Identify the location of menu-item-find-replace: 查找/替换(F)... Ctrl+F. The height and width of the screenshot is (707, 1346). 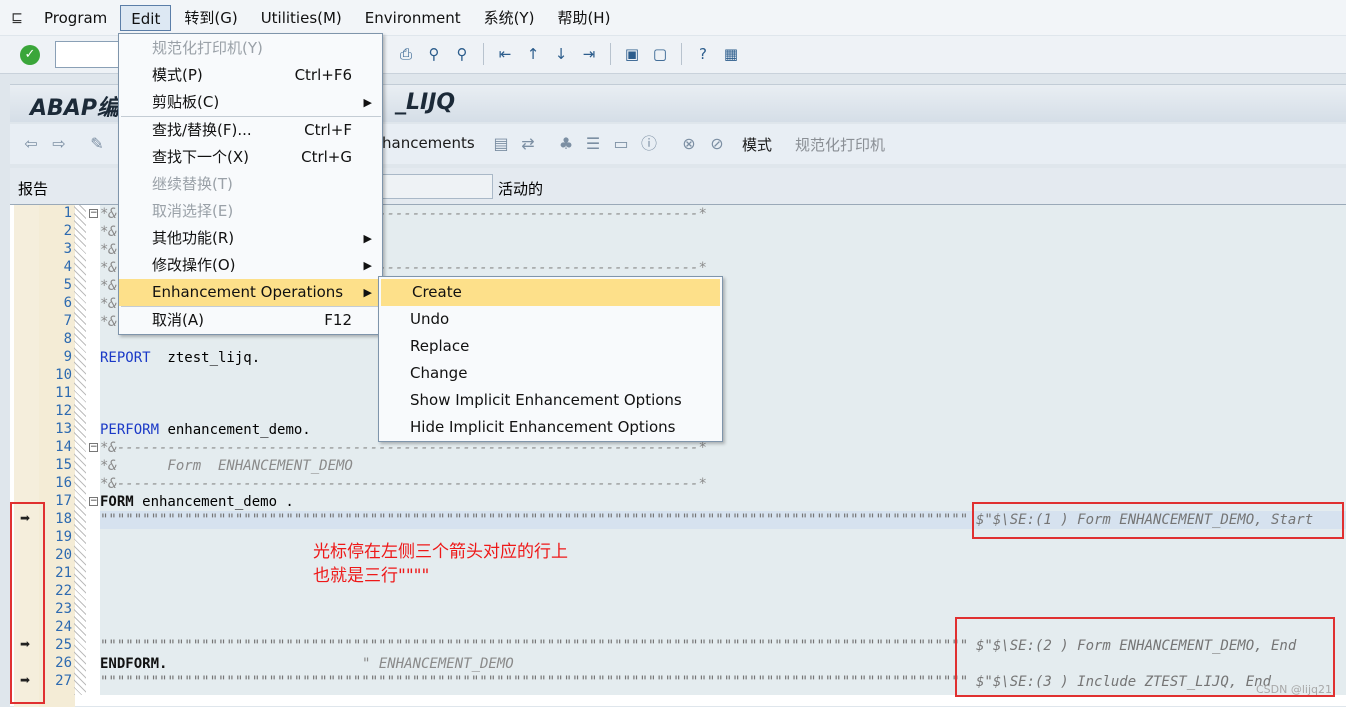
(250, 130).